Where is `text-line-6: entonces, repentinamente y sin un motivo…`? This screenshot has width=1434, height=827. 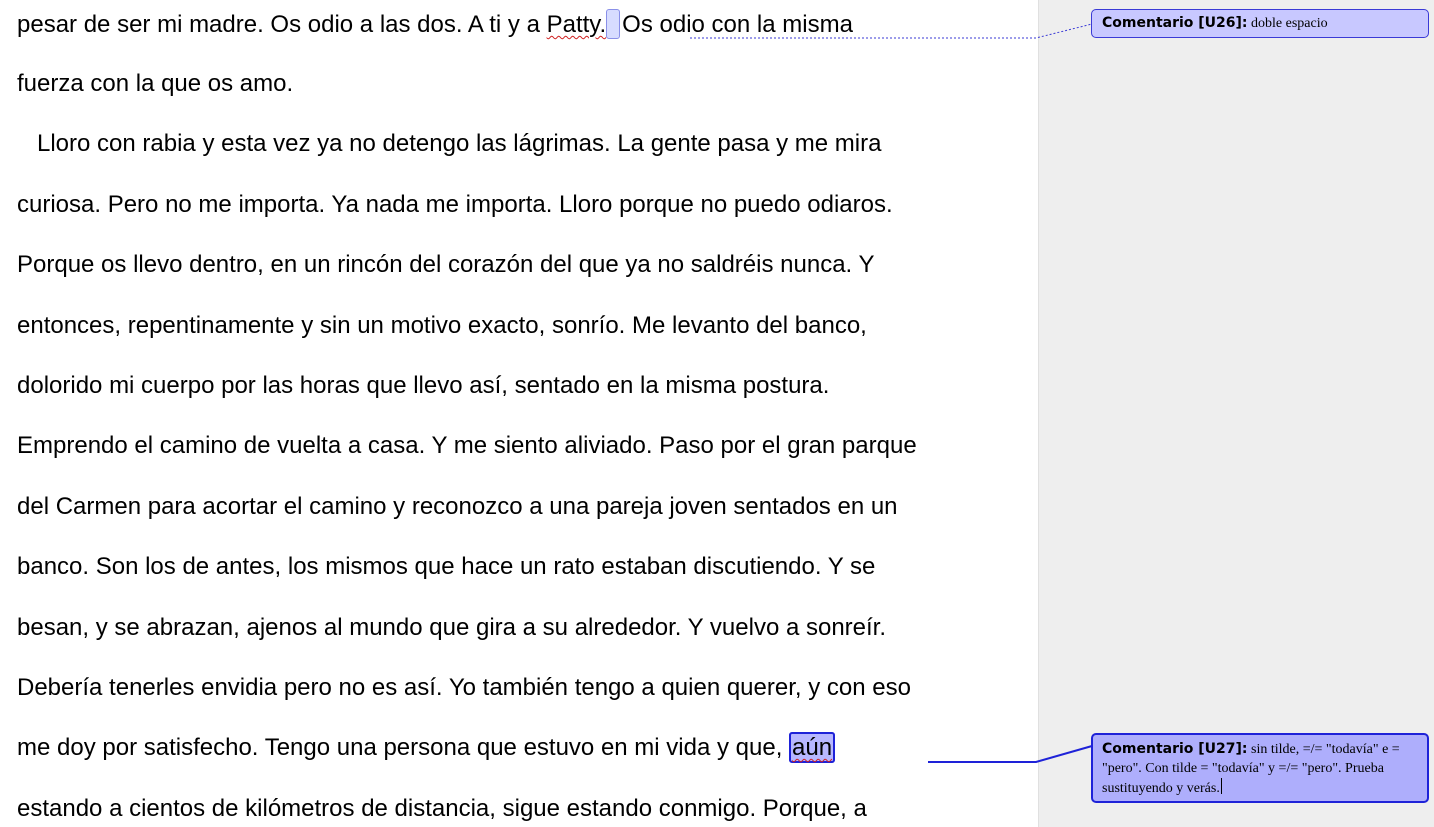
text-line-6: entonces, repentinamente y sin un motivo… is located at coordinates (442, 326).